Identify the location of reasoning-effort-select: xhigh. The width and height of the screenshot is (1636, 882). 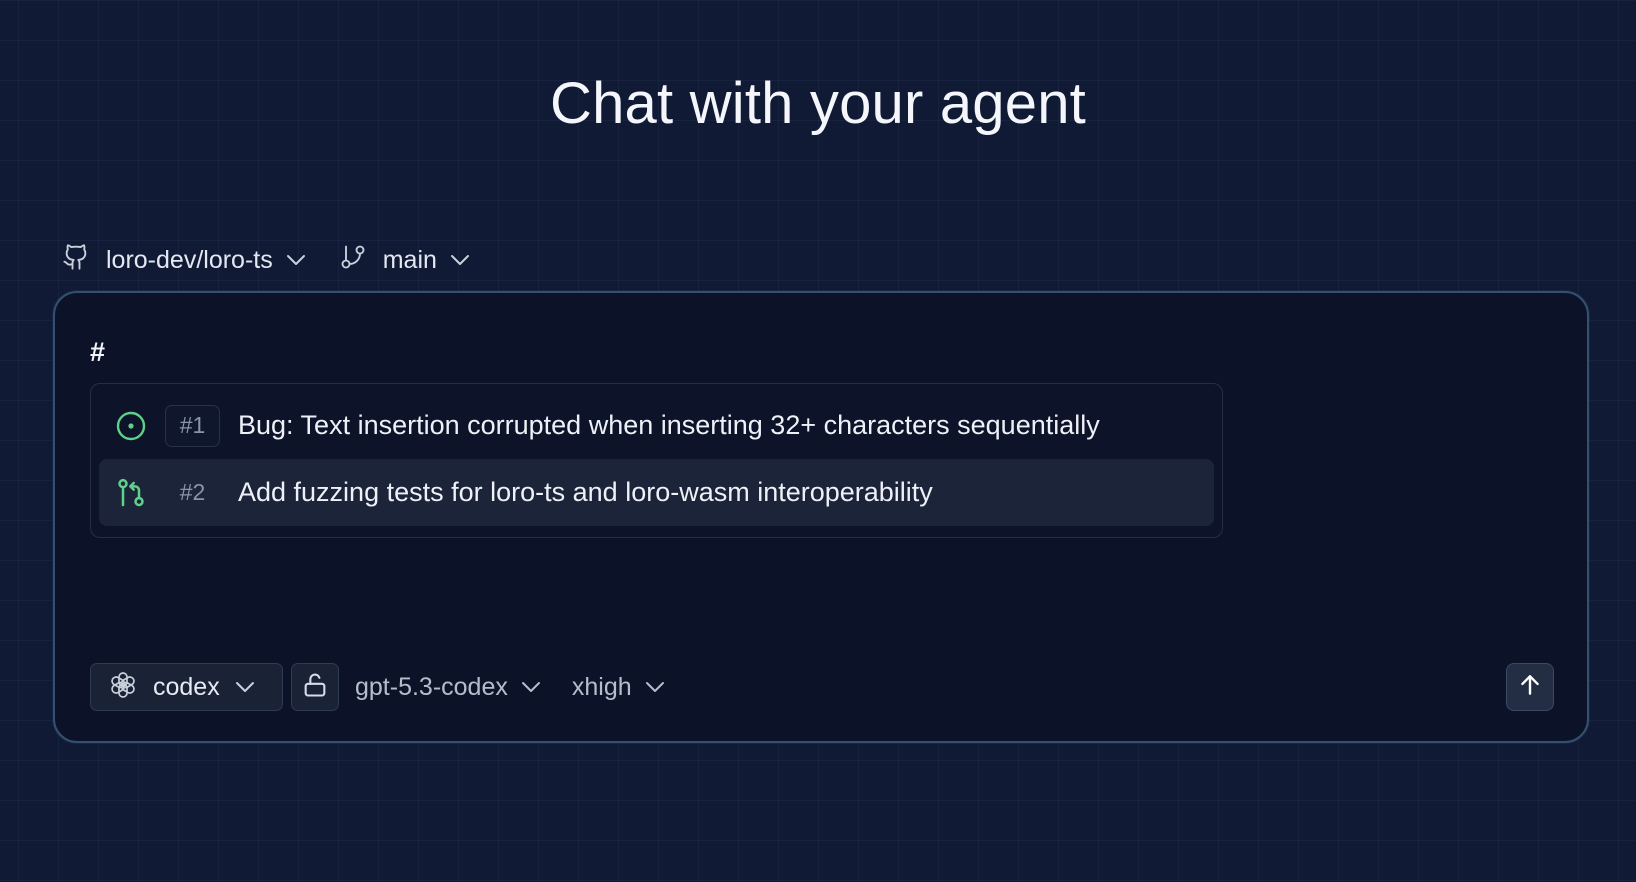
(619, 687).